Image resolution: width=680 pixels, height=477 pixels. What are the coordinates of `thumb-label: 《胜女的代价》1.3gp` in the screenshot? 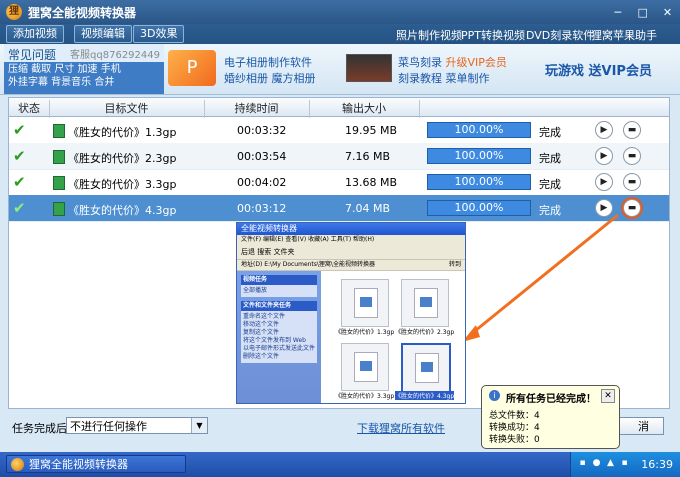 It's located at (365, 332).